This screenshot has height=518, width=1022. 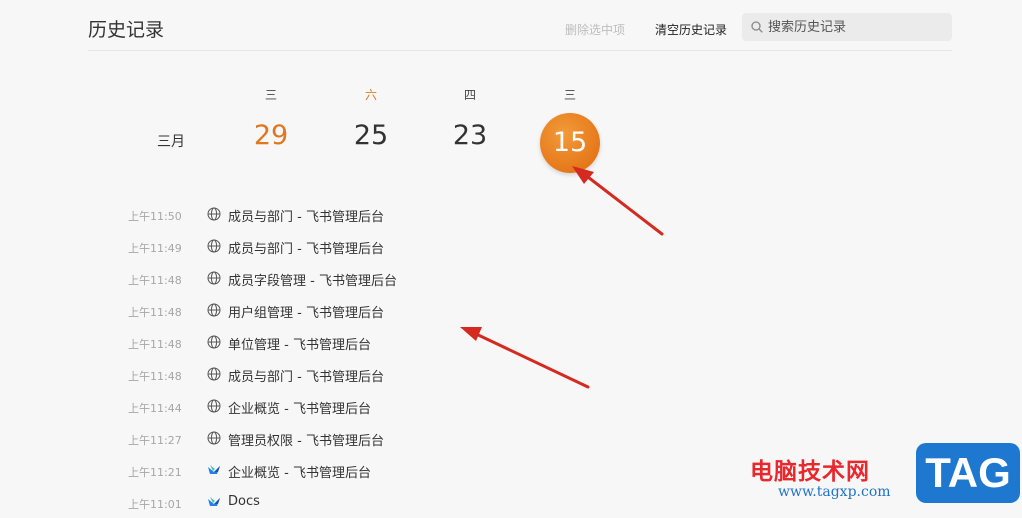 I want to click on day-item-selected: 三 15, so click(x=570, y=129).